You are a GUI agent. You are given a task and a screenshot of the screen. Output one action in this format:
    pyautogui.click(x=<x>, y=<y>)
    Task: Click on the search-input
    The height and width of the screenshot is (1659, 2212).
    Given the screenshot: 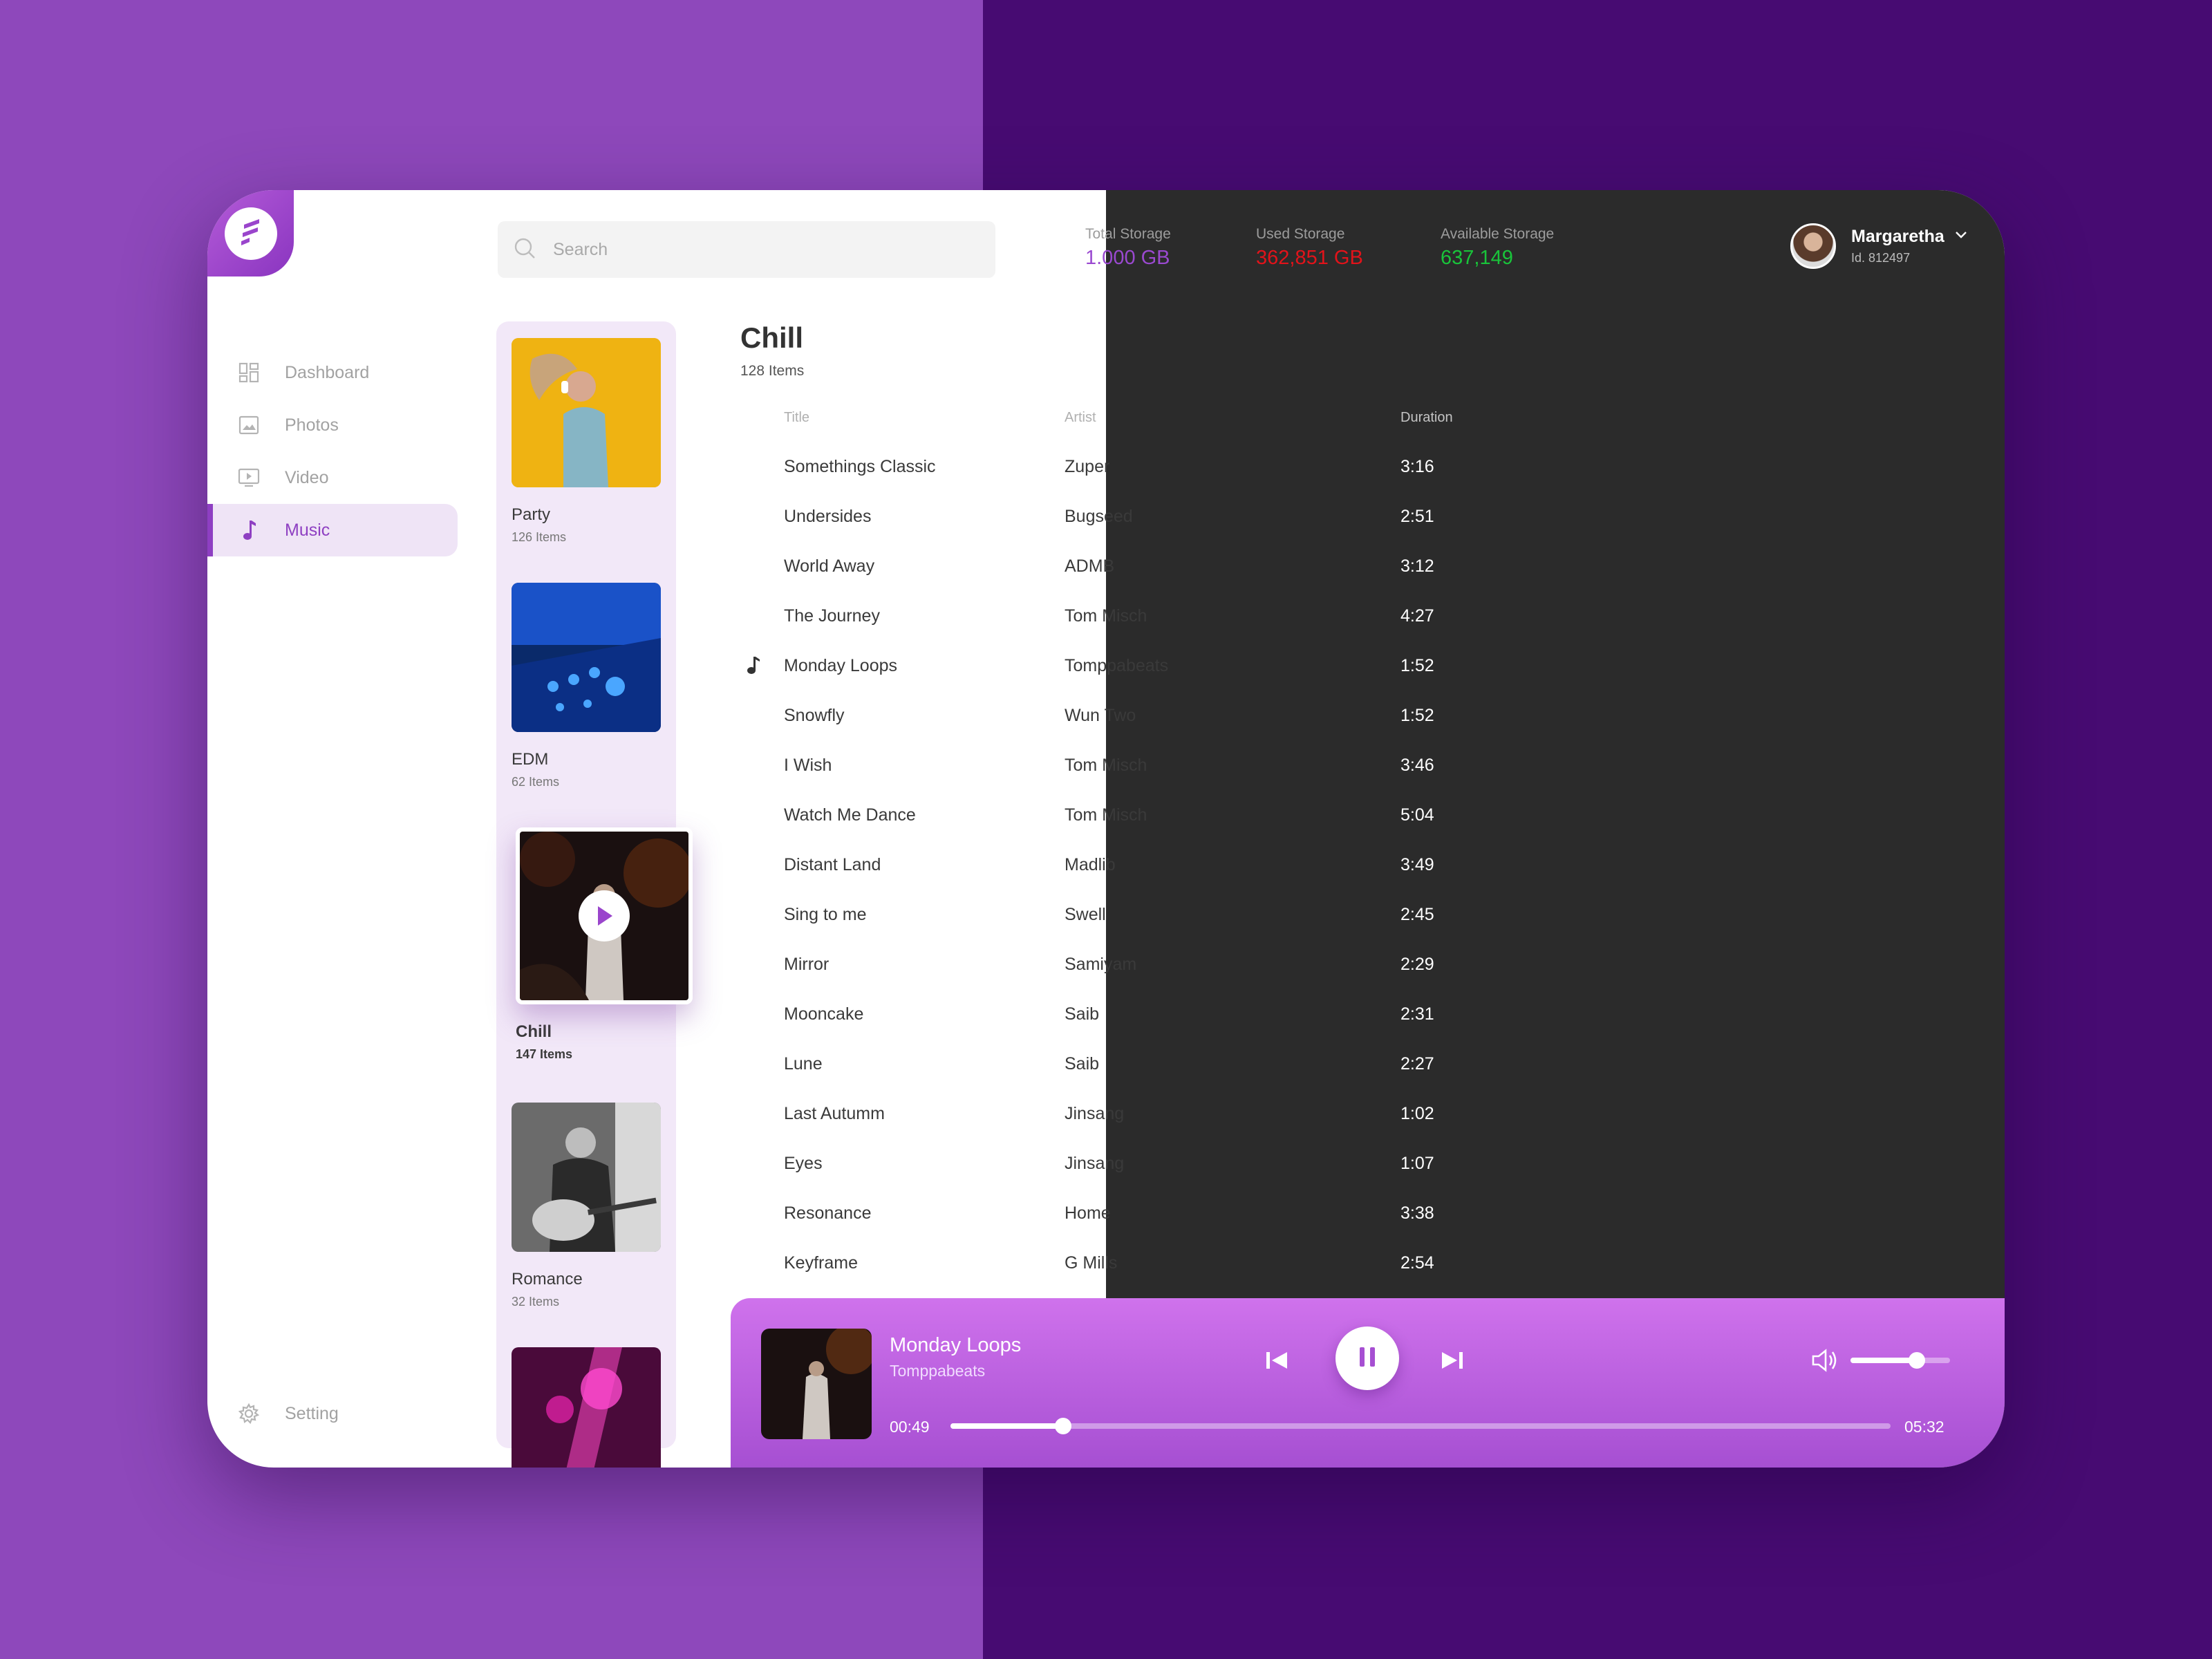 What is the action you would take?
    pyautogui.click(x=760, y=249)
    